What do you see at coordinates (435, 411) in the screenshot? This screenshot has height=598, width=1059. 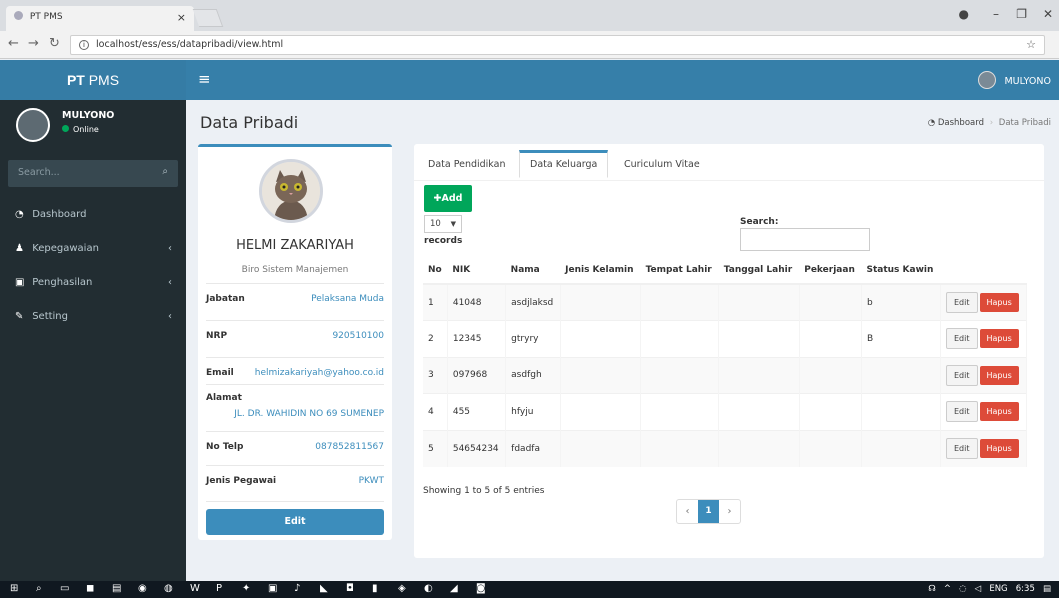 I see `cell-no: 4` at bounding box center [435, 411].